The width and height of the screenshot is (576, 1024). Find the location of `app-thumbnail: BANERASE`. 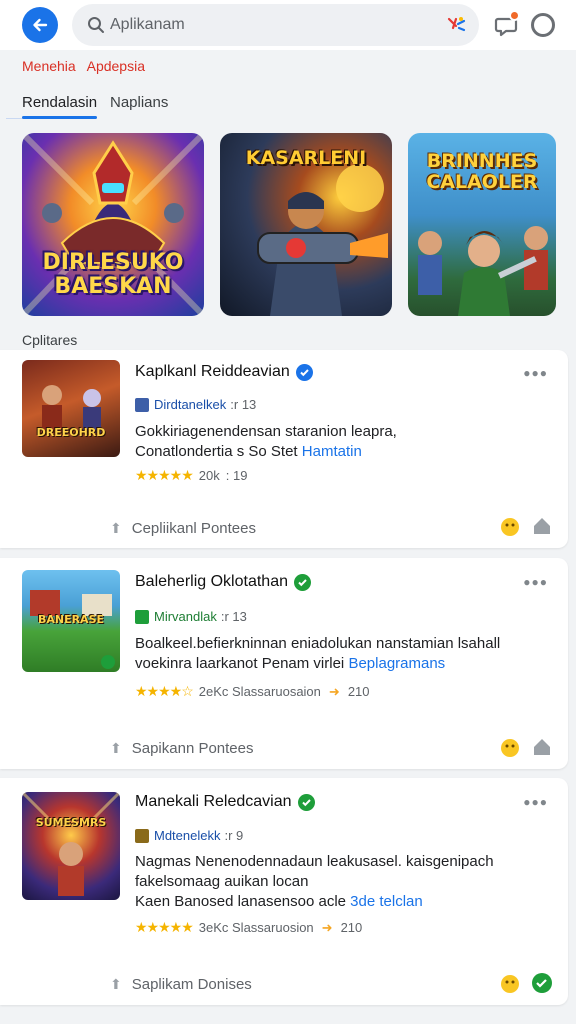

app-thumbnail: BANERASE is located at coordinates (71, 621).